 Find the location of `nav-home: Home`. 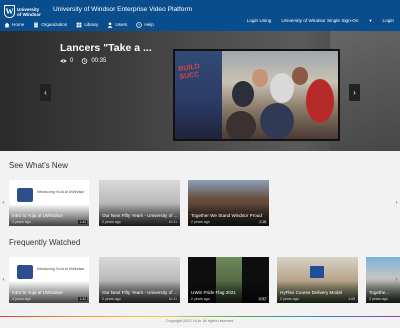

nav-home: Home is located at coordinates (14, 25).